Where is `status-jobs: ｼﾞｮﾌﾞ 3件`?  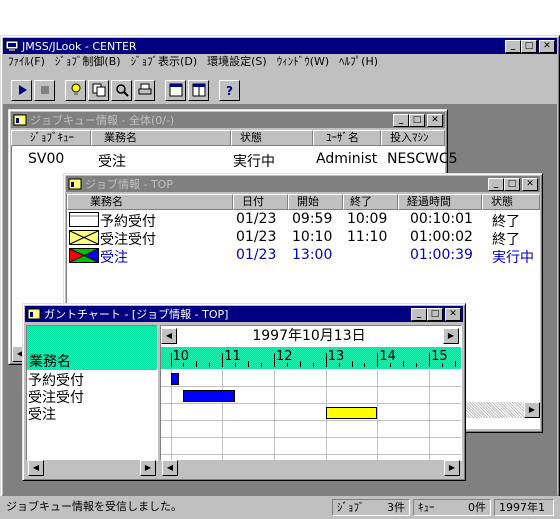
status-jobs: ｼﾞｮﾌﾞ 3件 is located at coordinates (371, 507).